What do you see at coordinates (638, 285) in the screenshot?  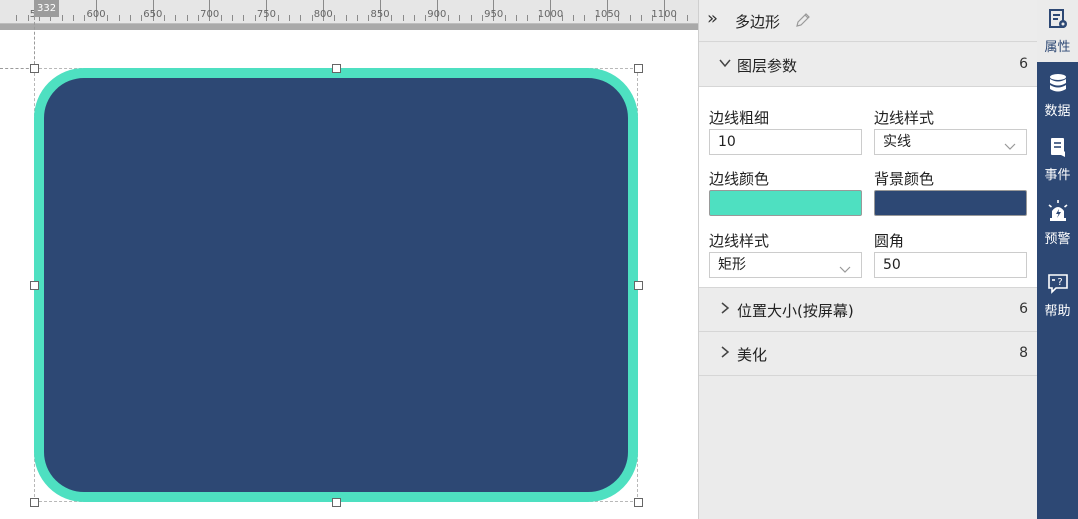 I see `resize-handle-right` at bounding box center [638, 285].